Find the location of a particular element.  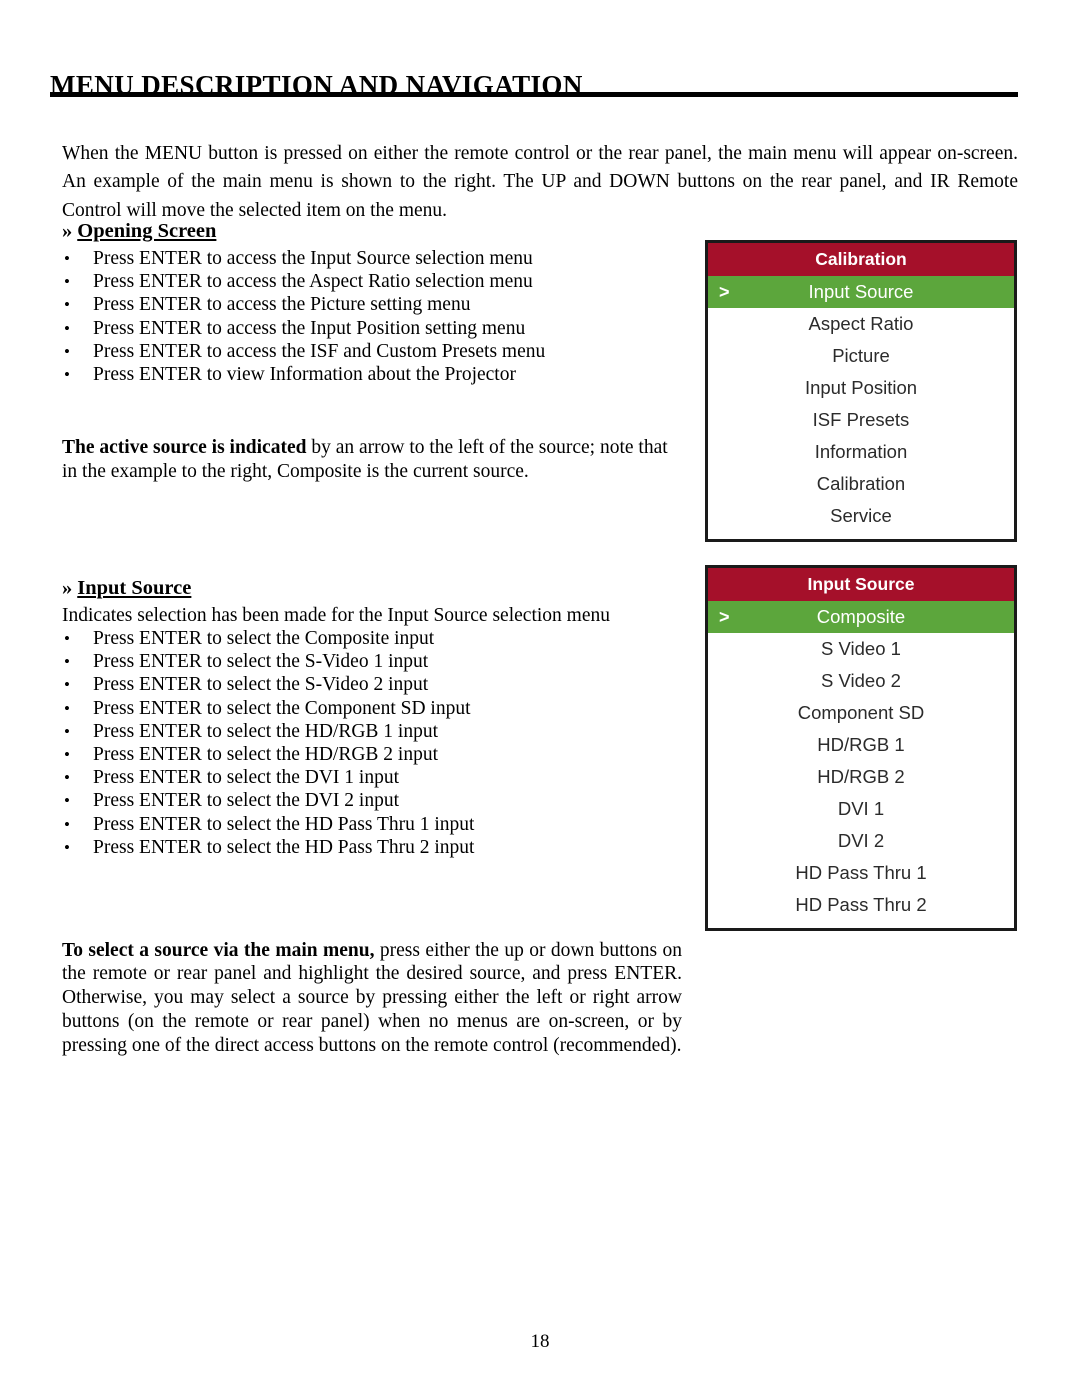

osd-input-item-label: DVI 1 is located at coordinates (861, 808).